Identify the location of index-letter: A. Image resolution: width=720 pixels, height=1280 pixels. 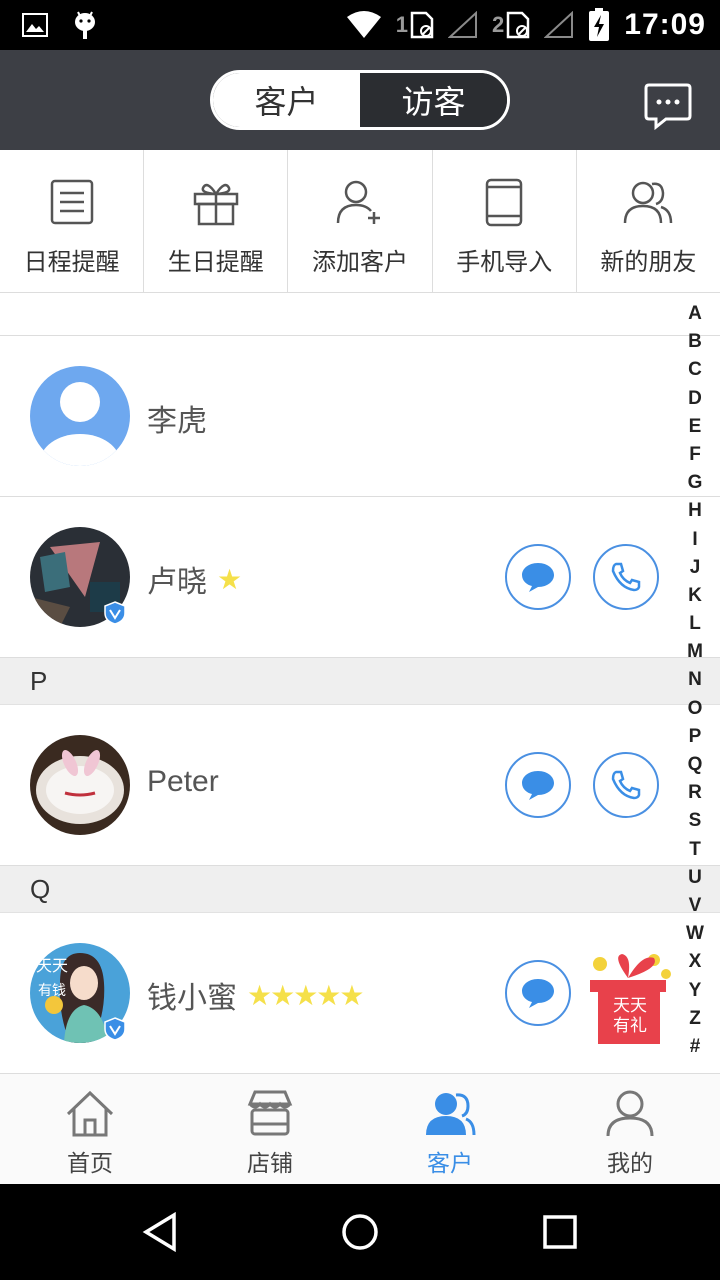
(695, 314).